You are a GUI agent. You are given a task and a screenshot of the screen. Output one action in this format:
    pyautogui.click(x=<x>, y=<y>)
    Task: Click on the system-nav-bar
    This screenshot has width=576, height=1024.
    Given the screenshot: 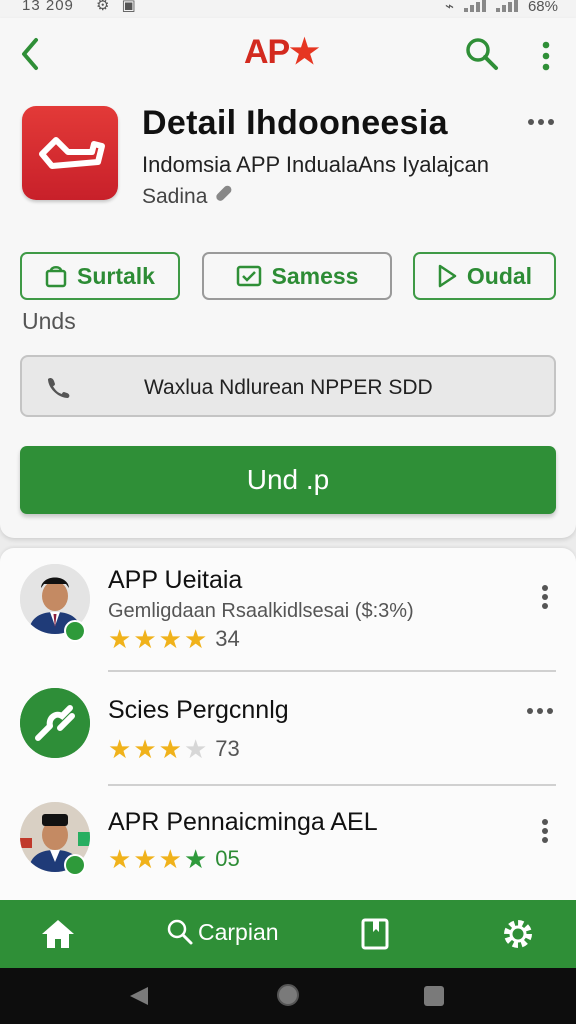 What is the action you would take?
    pyautogui.click(x=288, y=996)
    